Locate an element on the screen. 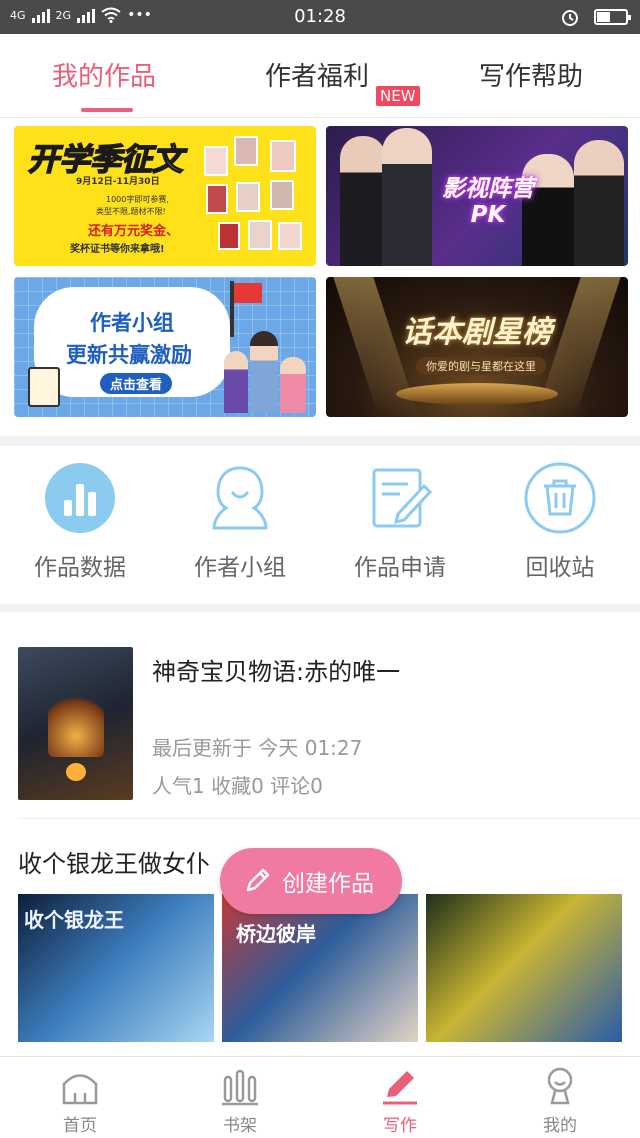 The image size is (640, 1138). tool-author-group: 作者小组 is located at coordinates (240, 522).